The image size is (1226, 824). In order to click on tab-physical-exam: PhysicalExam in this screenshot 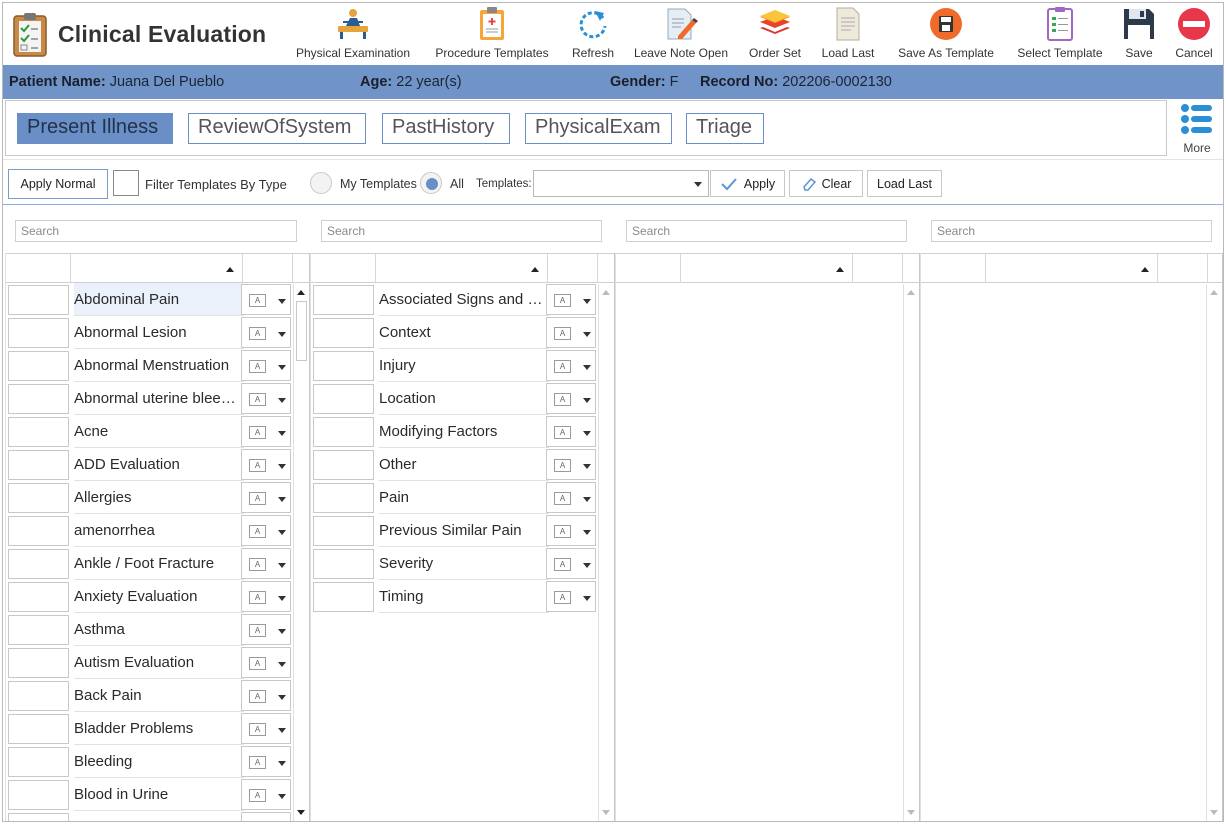, I will do `click(598, 128)`.